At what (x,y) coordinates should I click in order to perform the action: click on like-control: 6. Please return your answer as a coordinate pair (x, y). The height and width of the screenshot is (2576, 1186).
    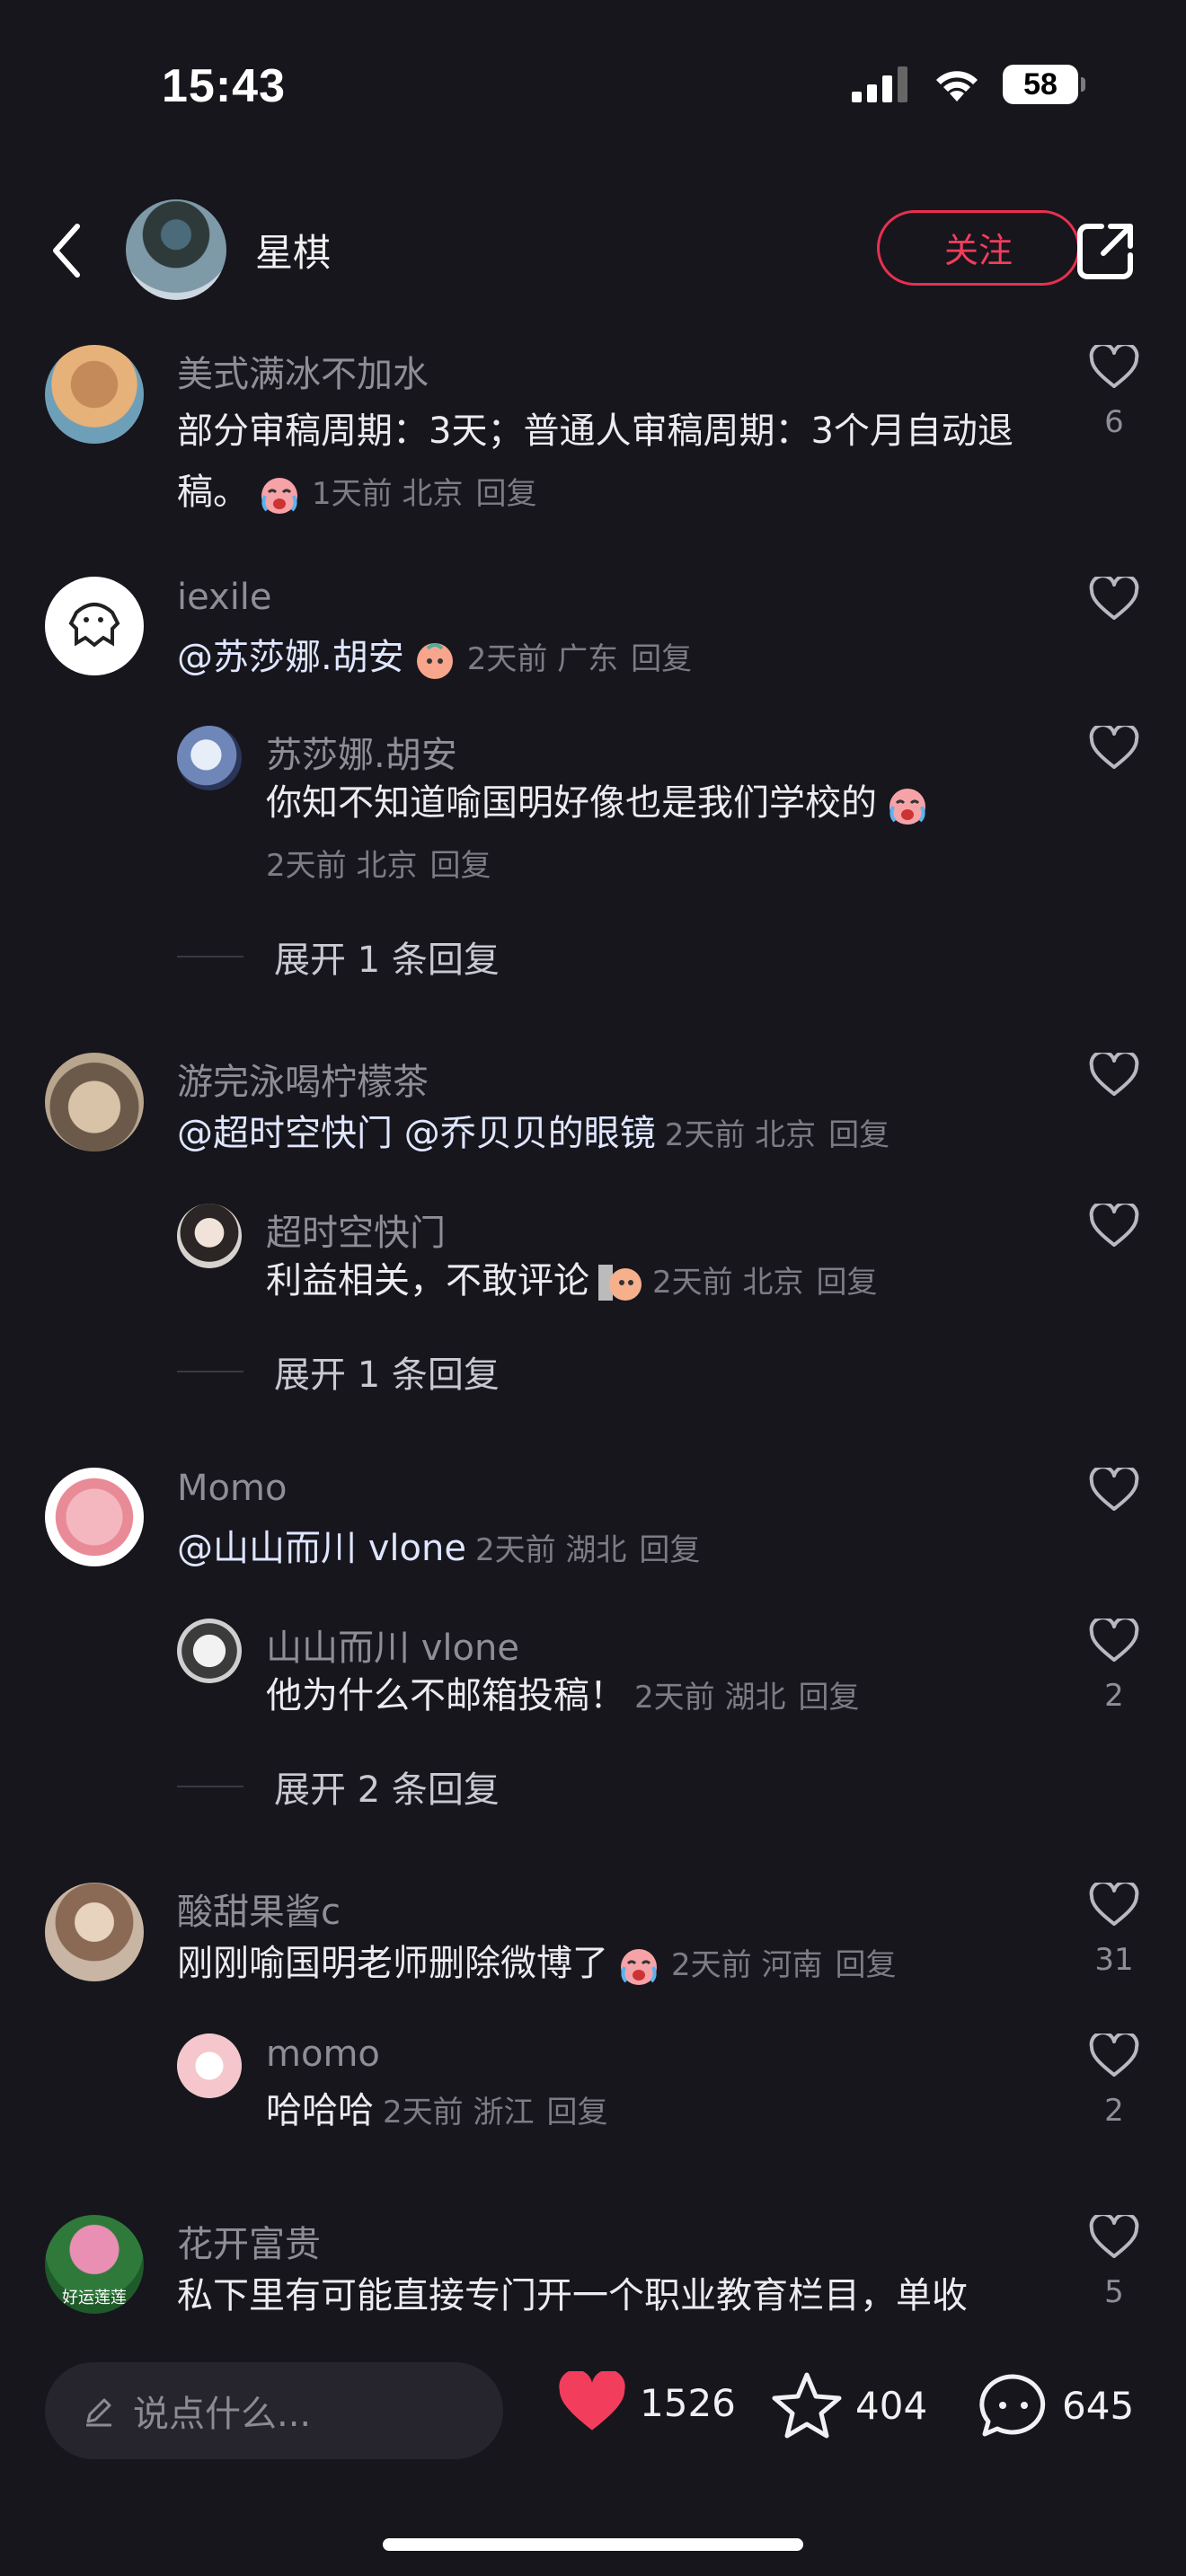
    Looking at the image, I should click on (1114, 391).